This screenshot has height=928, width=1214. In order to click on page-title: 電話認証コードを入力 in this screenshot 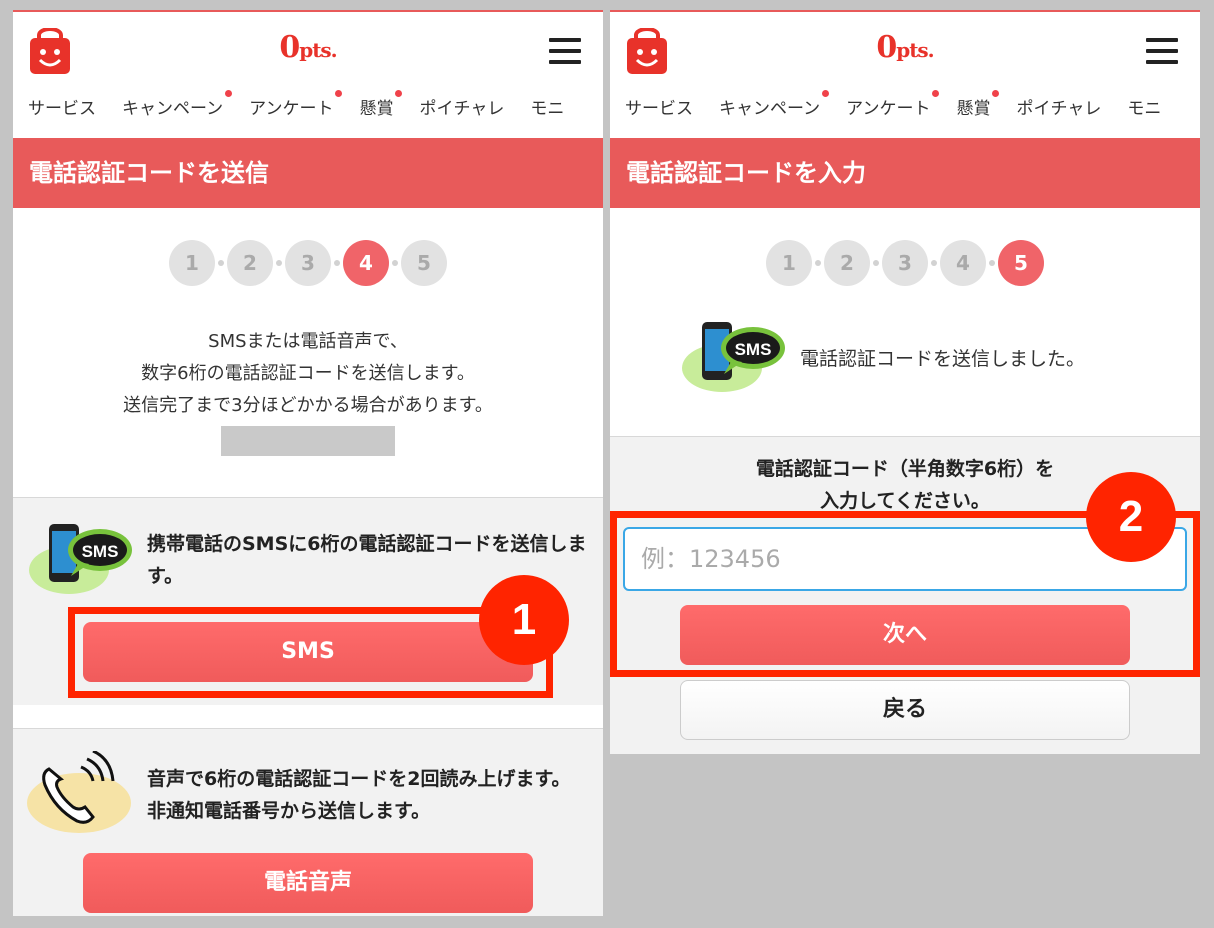, I will do `click(905, 173)`.